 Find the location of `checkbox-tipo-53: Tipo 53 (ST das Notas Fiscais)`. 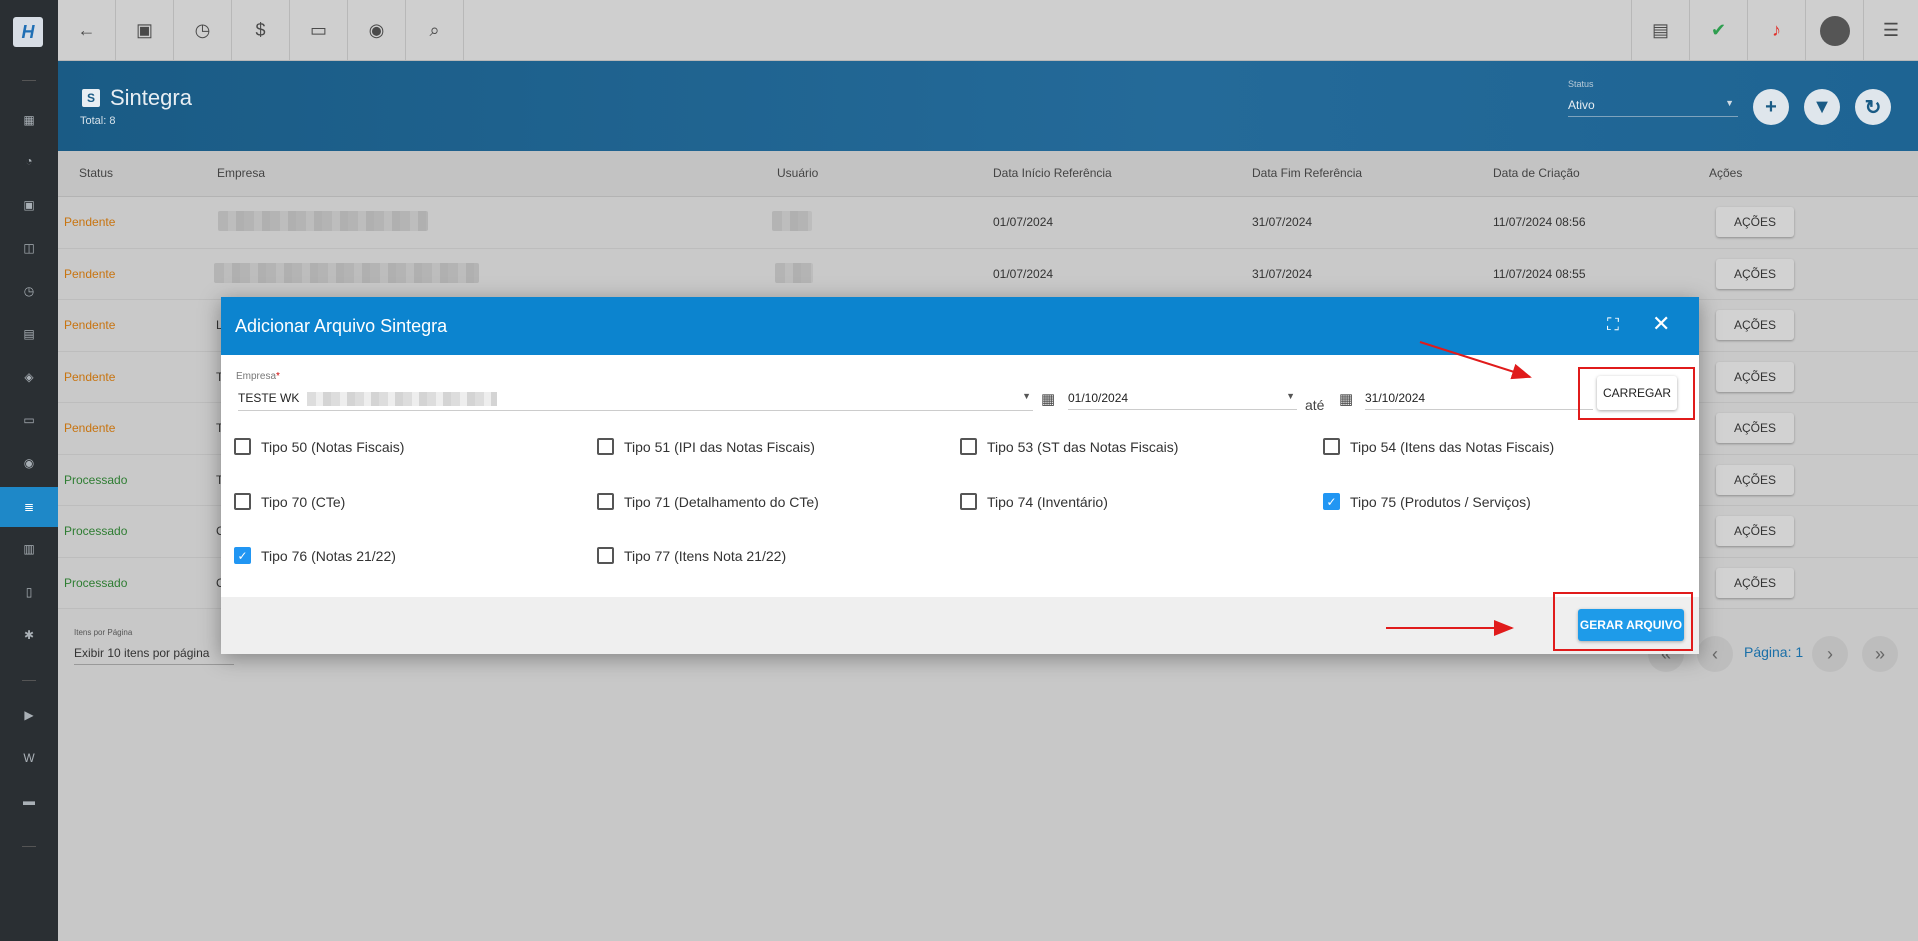

checkbox-tipo-53: Tipo 53 (ST das Notas Fiscais) is located at coordinates (1069, 446).